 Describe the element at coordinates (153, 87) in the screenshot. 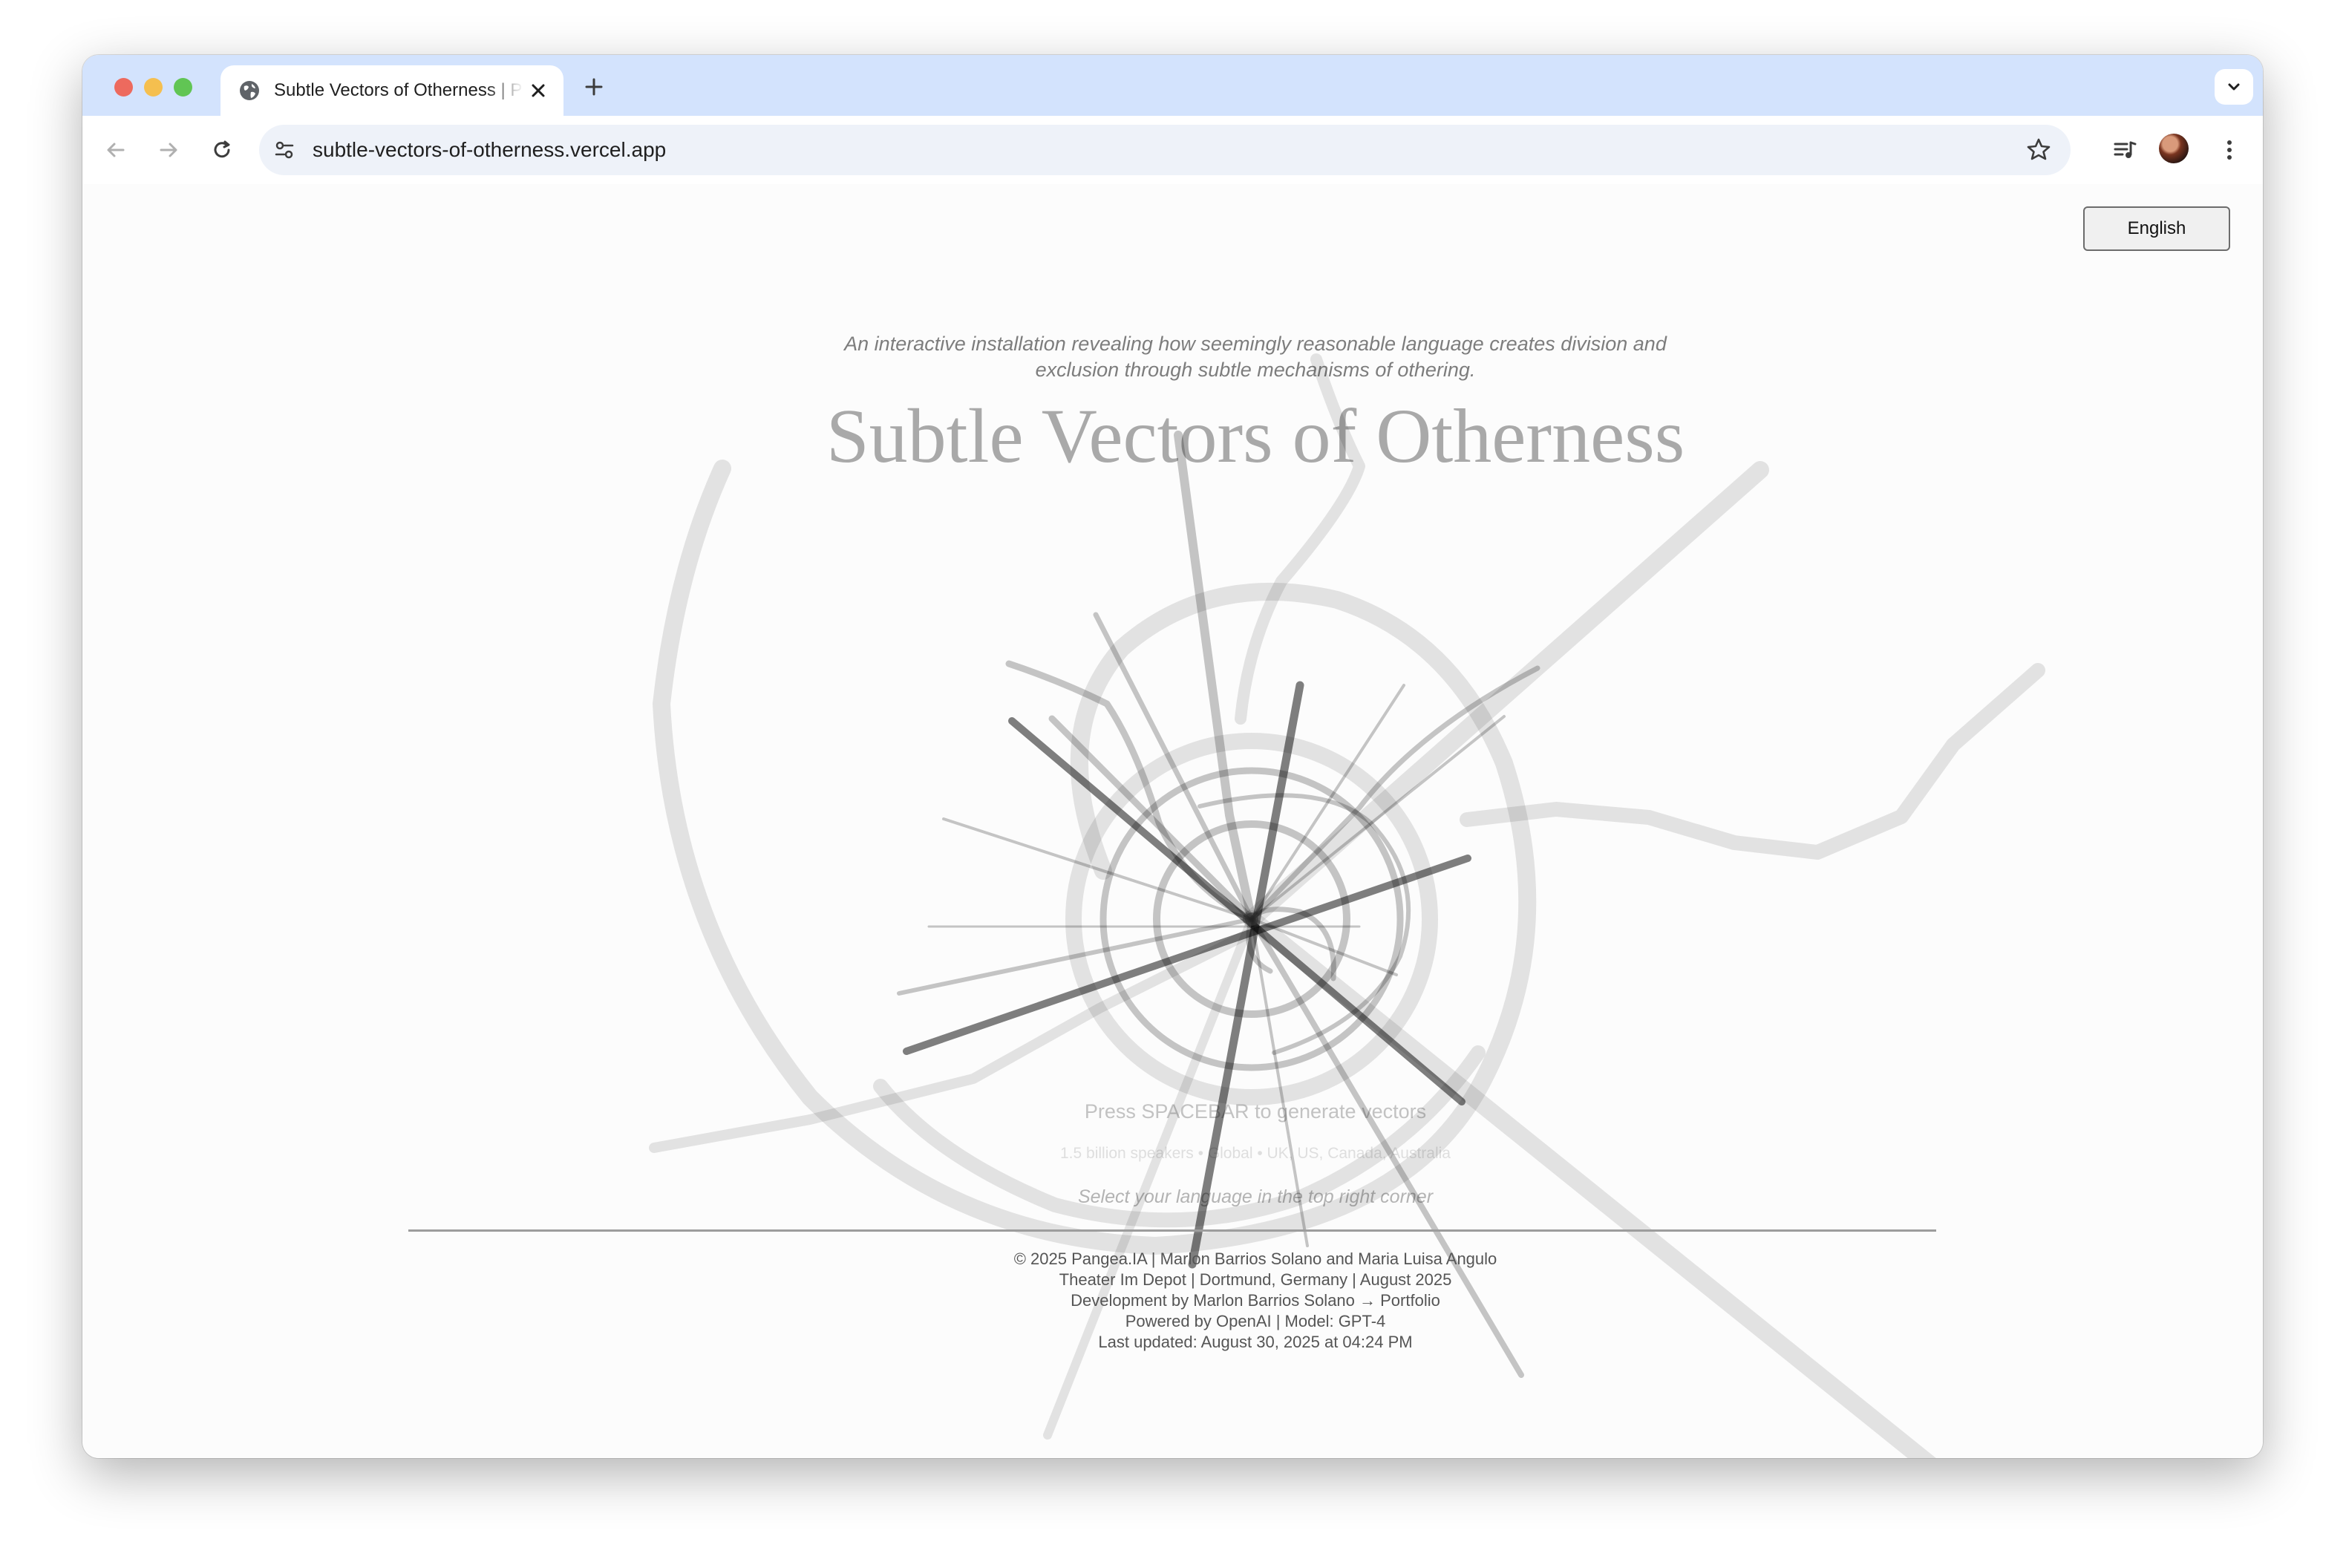

I see `minimize-window-button` at that location.